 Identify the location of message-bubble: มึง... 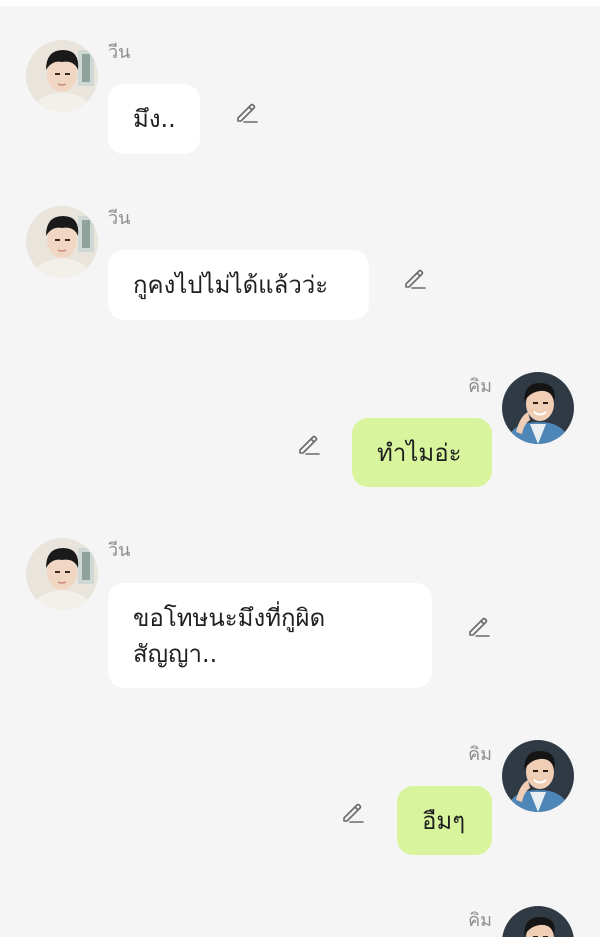
(154, 119).